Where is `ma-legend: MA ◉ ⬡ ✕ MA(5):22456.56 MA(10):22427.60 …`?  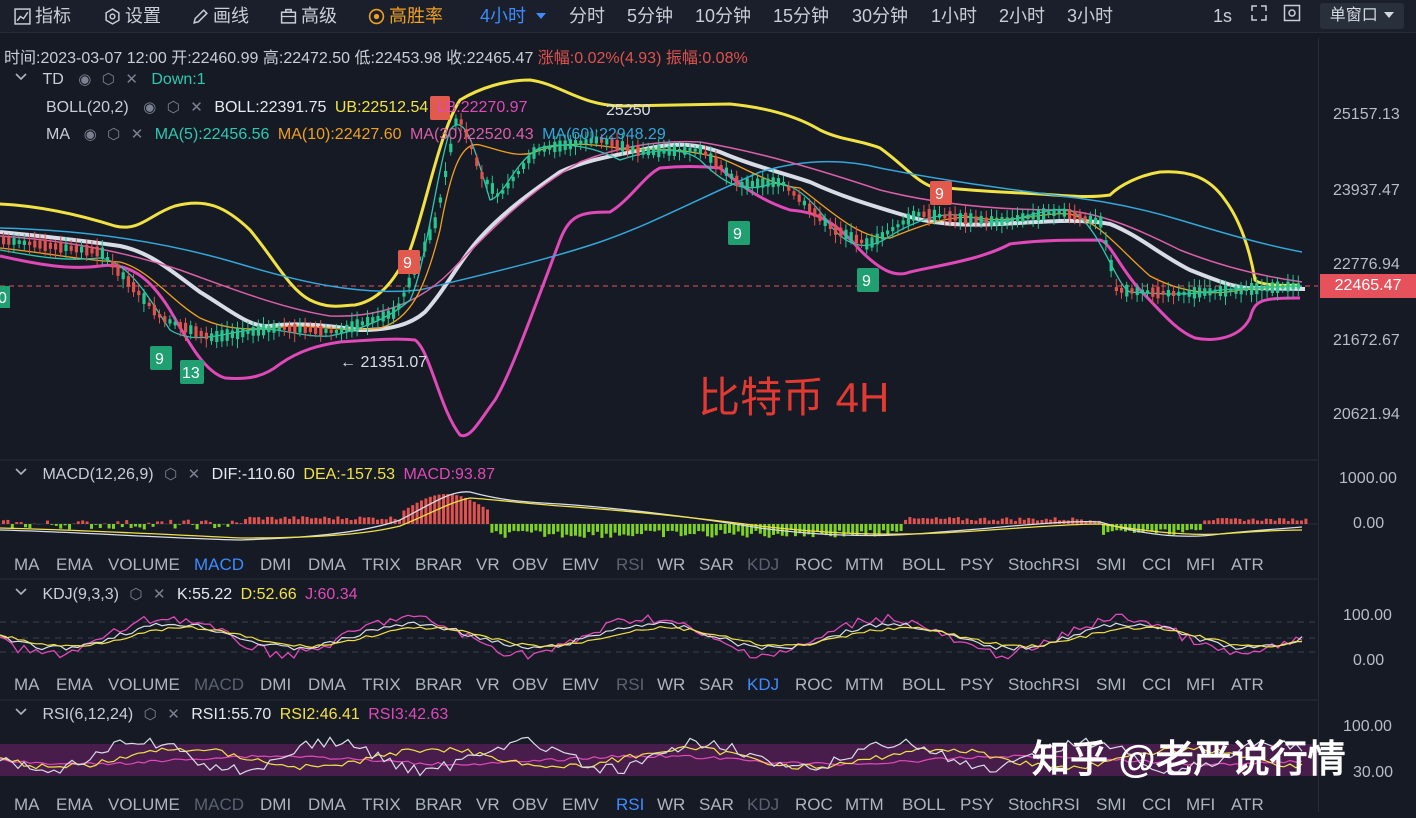
ma-legend: MA ◉ ⬡ ✕ MA(5):22456.56 MA(10):22427.60 … is located at coordinates (356, 134).